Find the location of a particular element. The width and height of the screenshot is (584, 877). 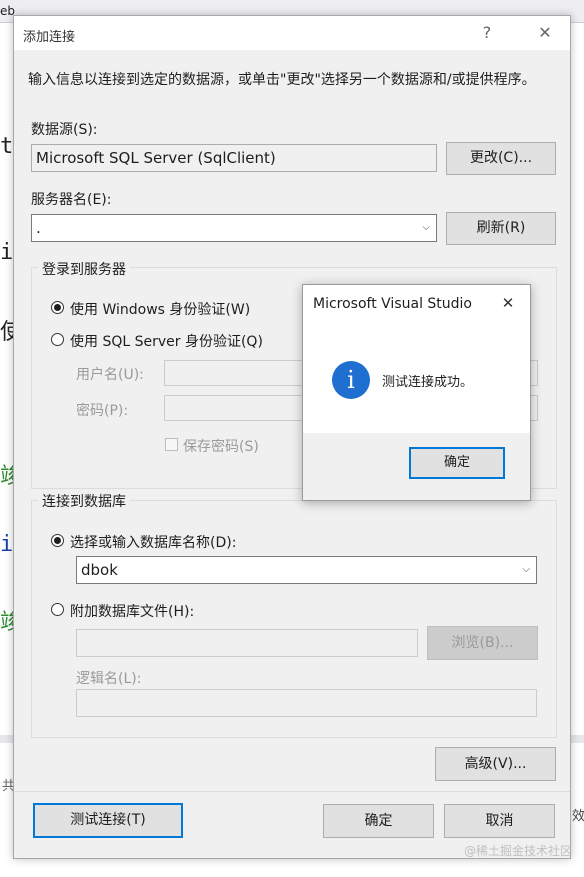

help-icon: ? is located at coordinates (487, 33).